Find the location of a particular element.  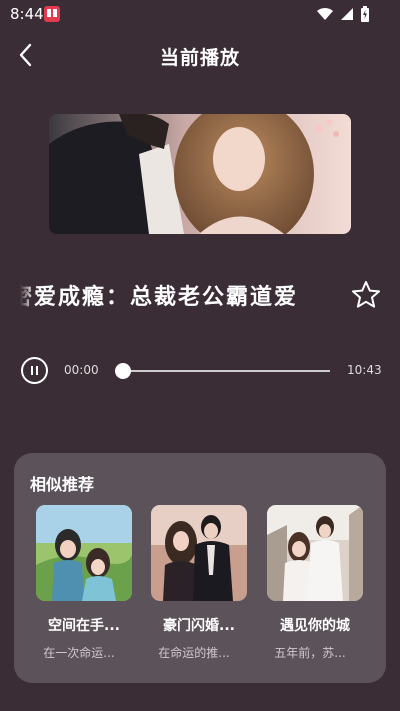

status-bar: 8:44 is located at coordinates (200, 14).